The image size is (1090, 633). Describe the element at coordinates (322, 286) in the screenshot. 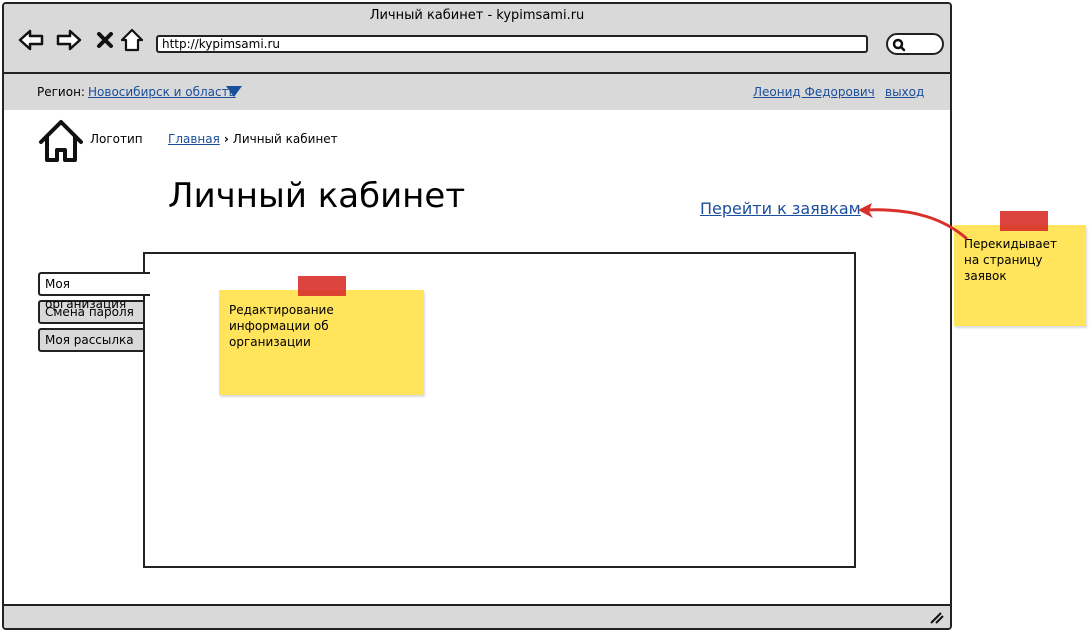

I see `tape` at that location.